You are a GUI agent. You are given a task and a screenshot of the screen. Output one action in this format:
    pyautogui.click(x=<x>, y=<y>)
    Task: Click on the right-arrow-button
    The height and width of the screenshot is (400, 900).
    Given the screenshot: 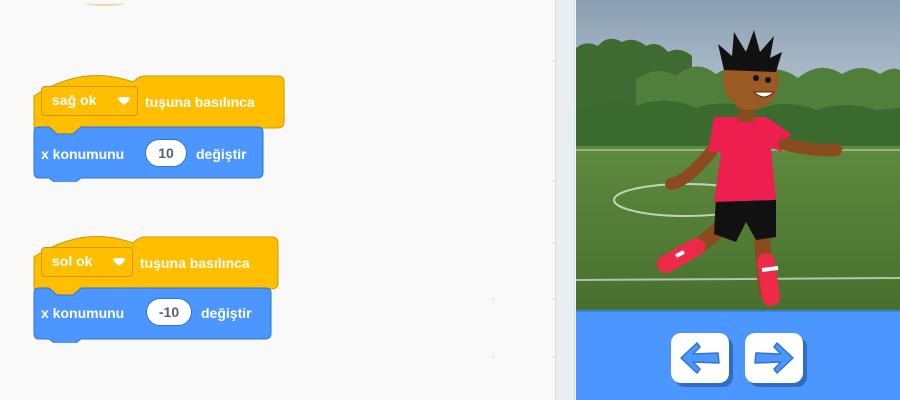 What is the action you would take?
    pyautogui.click(x=774, y=358)
    